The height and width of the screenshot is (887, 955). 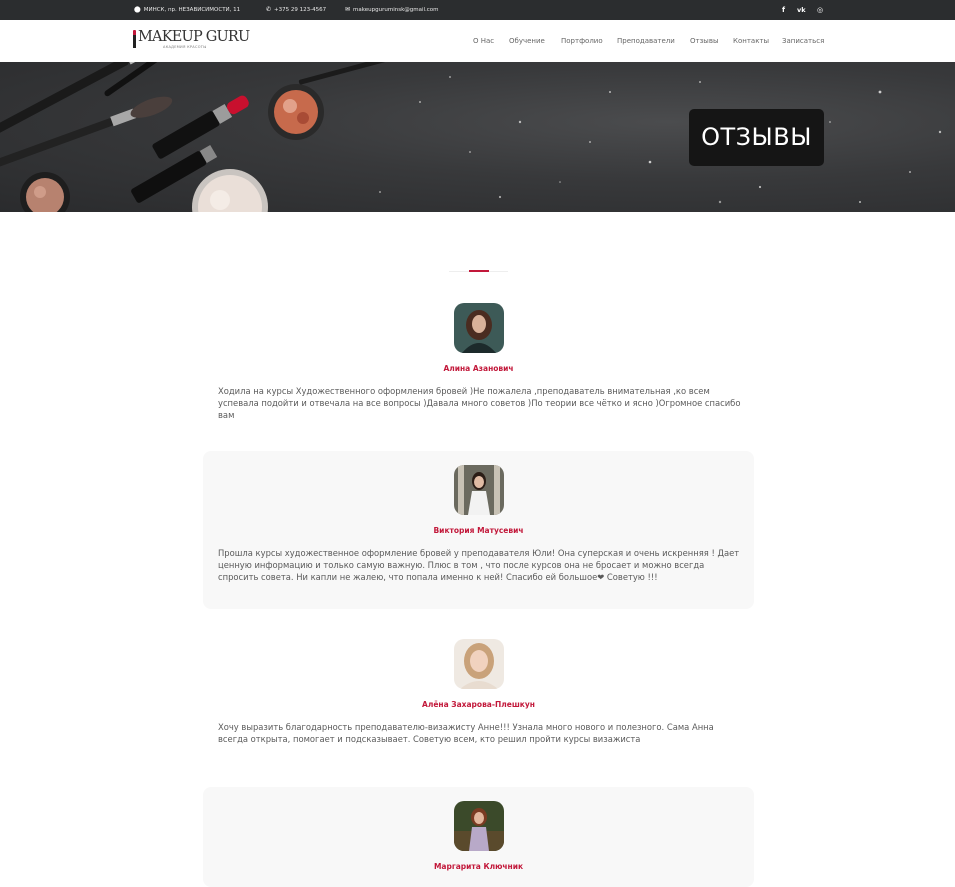 What do you see at coordinates (194, 37) in the screenshot?
I see `logo-title: MAKEUP GURU` at bounding box center [194, 37].